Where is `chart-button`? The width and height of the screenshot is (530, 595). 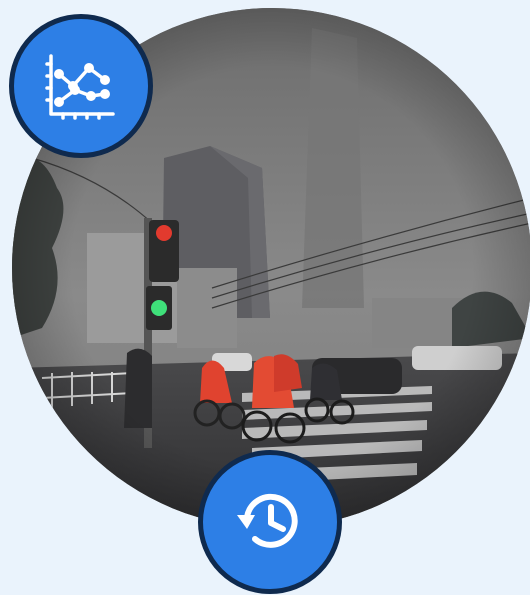 chart-button is located at coordinates (81, 86).